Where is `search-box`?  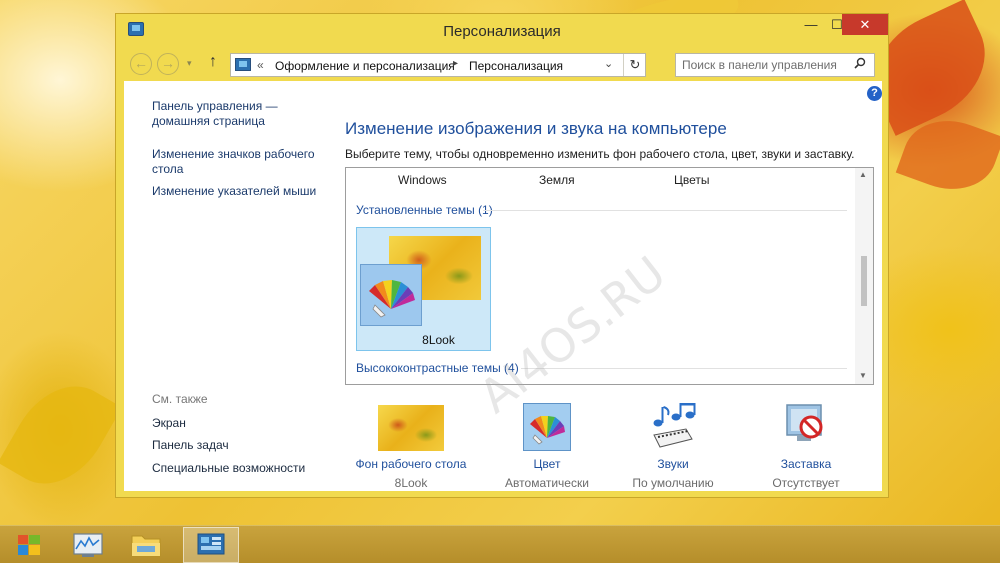 search-box is located at coordinates (775, 65).